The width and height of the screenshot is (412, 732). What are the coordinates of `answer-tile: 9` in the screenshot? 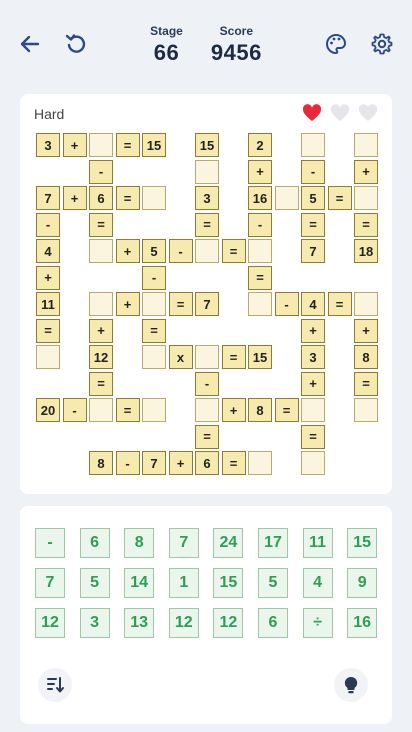 It's located at (362, 583).